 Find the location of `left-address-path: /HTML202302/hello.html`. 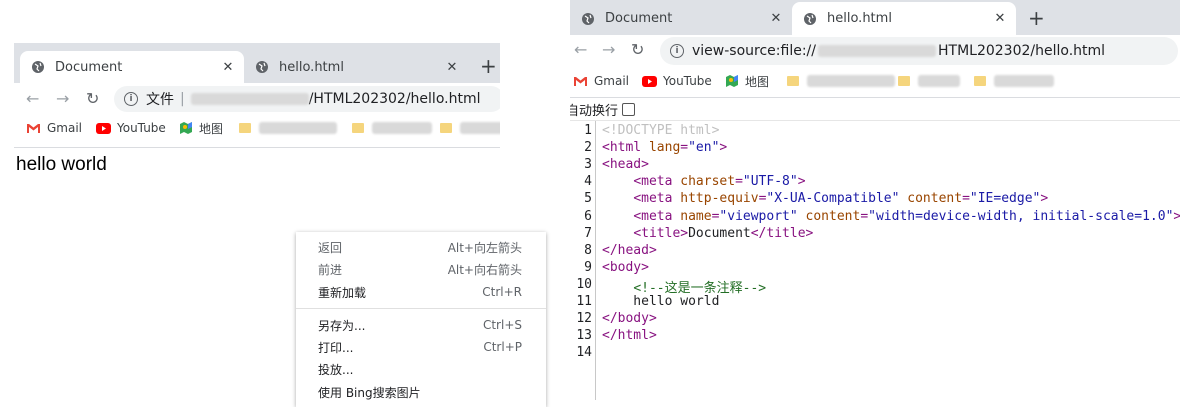

left-address-path: /HTML202302/hello.html is located at coordinates (394, 99).